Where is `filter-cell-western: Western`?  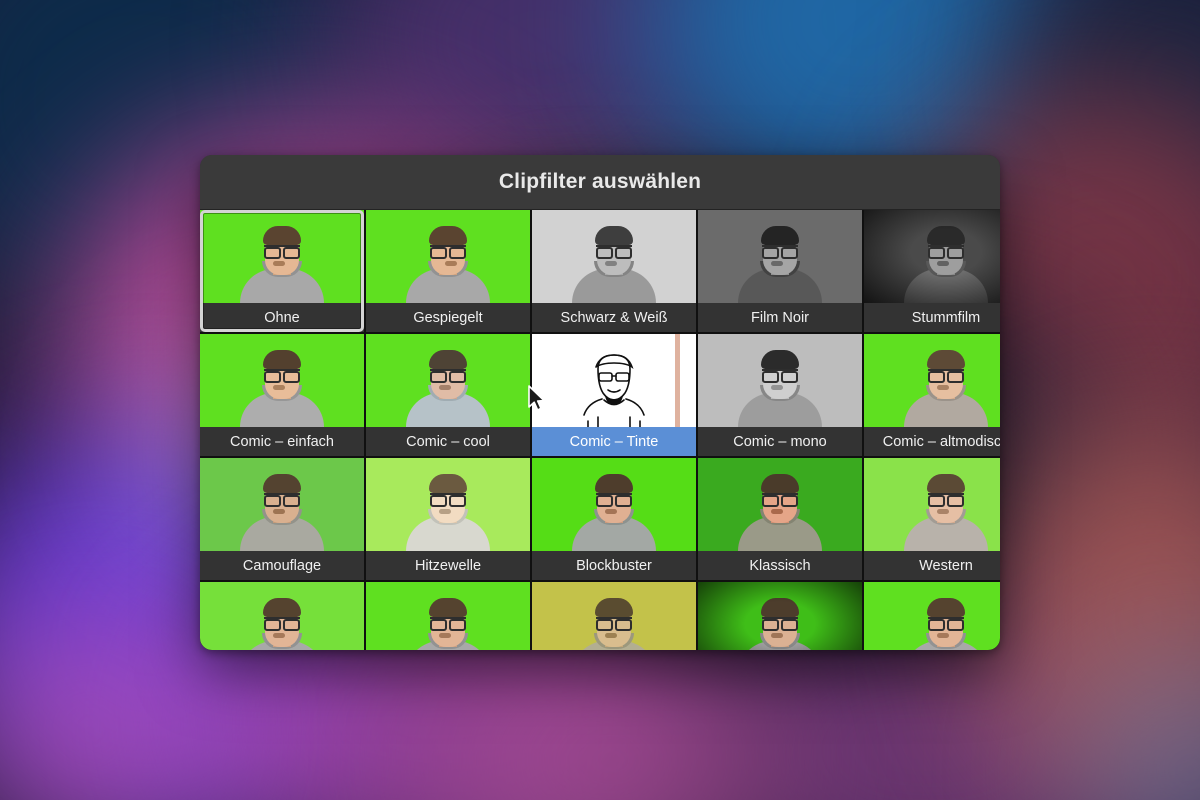 filter-cell-western: Western is located at coordinates (932, 519).